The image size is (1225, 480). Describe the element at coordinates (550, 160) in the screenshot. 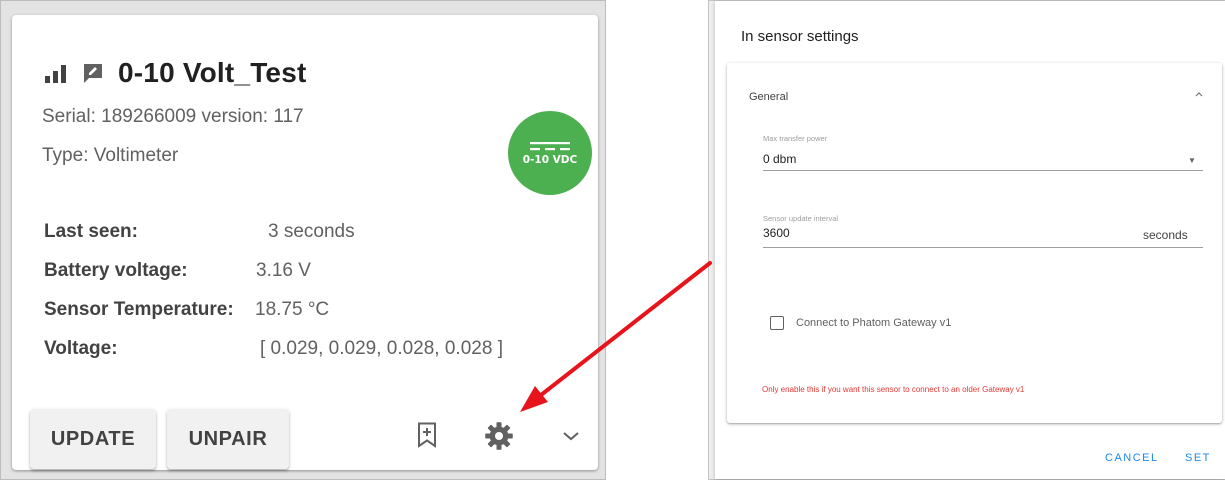

I see `badge-label: 0-10 VDC` at that location.